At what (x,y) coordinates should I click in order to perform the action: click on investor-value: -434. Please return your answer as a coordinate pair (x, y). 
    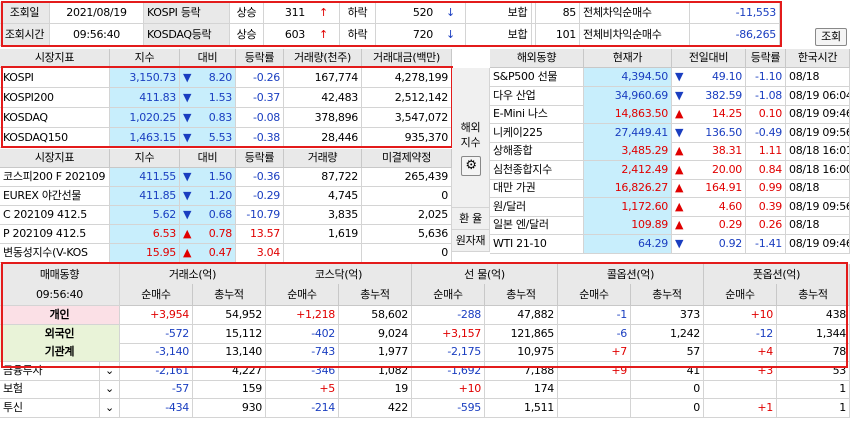
    Looking at the image, I should click on (156, 408).